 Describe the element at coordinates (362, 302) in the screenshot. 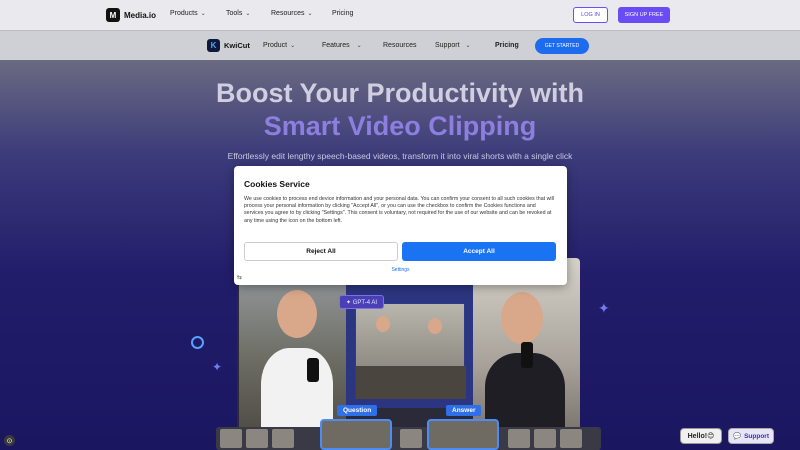

I see `gpt-4-badge: ✦ GPT-4 AI` at that location.